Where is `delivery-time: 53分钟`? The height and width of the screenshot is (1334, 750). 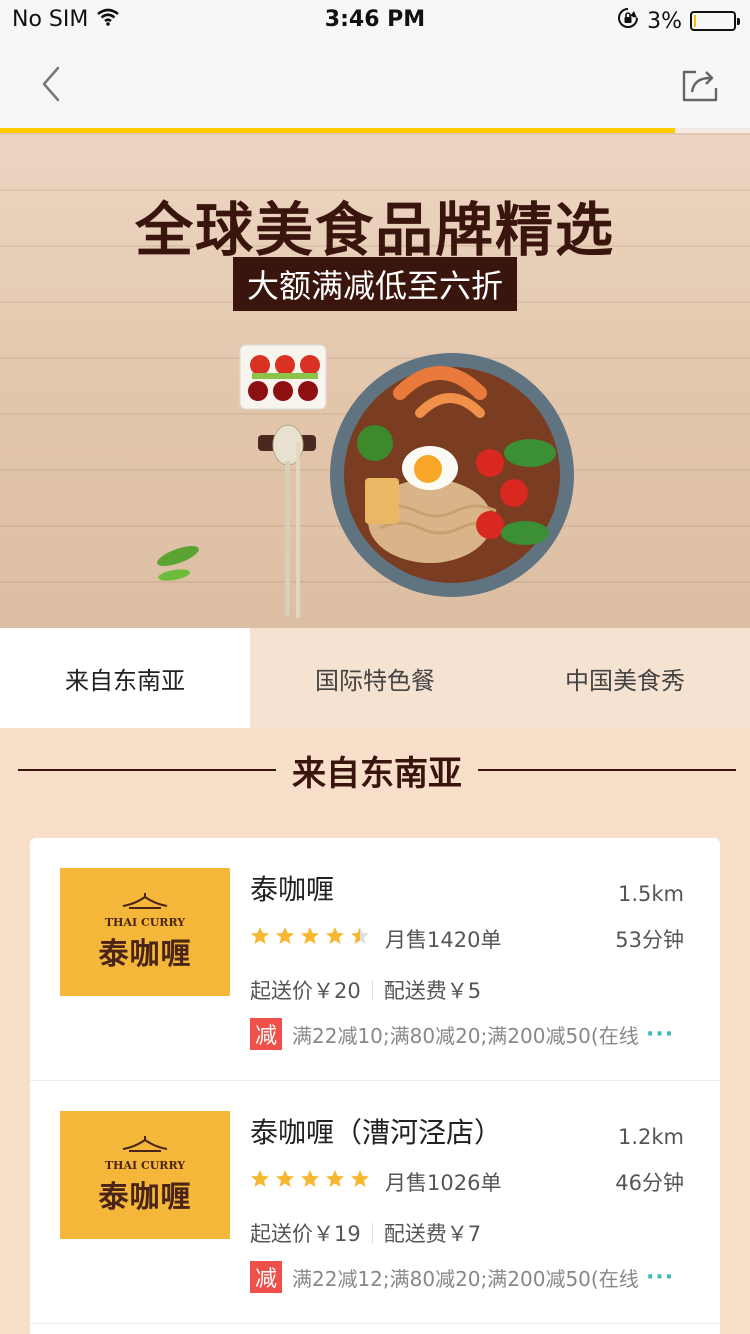 delivery-time: 53分钟 is located at coordinates (649, 940).